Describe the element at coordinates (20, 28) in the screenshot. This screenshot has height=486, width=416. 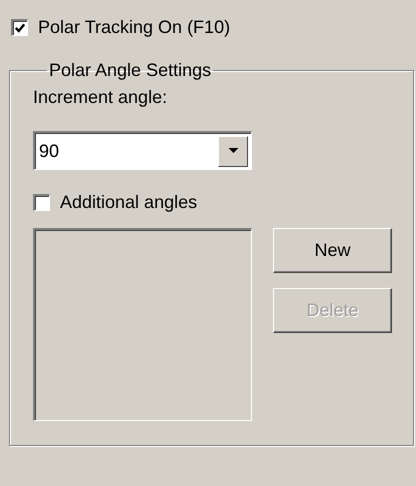
I see `checkmark-icon` at that location.